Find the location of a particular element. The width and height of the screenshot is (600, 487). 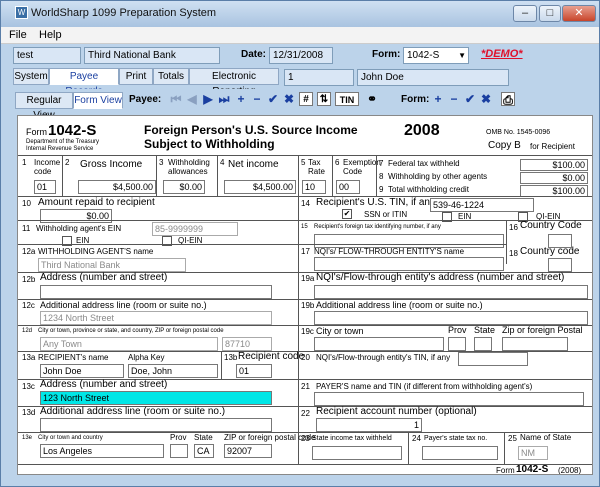

record-number-field: 1 is located at coordinates (319, 77).